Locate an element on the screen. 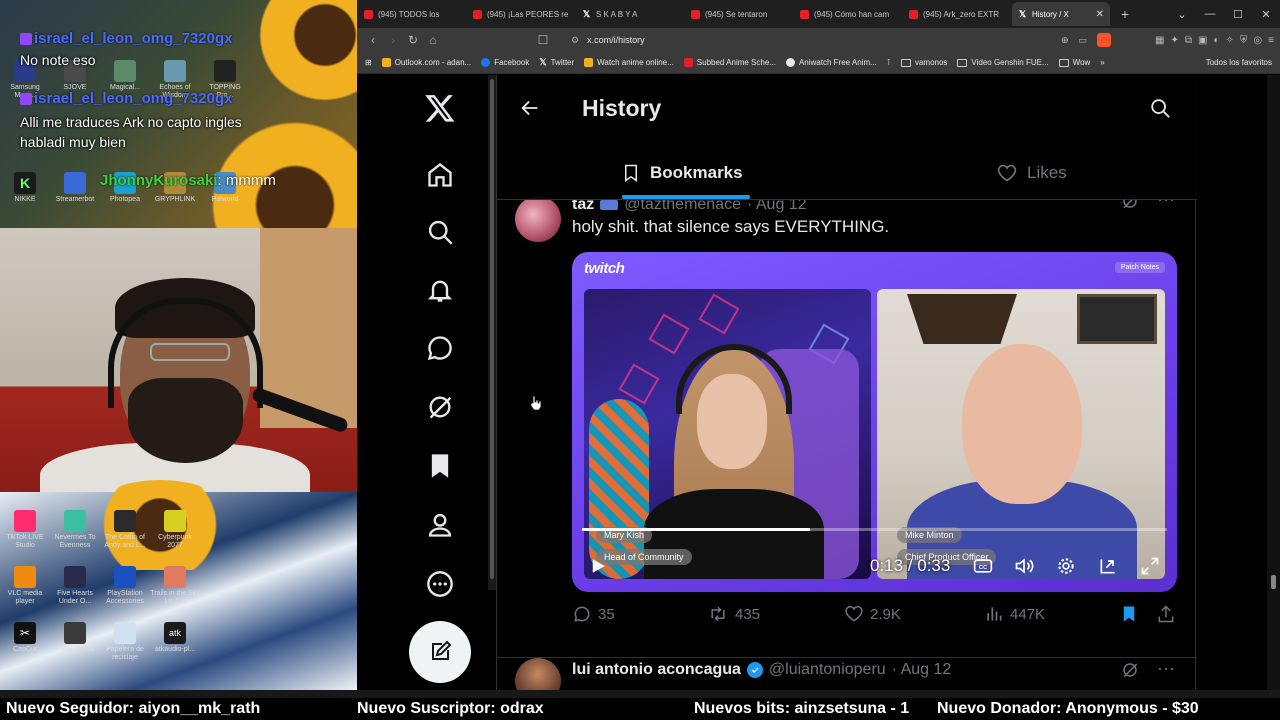  minimize-button: — is located at coordinates (1210, 14).